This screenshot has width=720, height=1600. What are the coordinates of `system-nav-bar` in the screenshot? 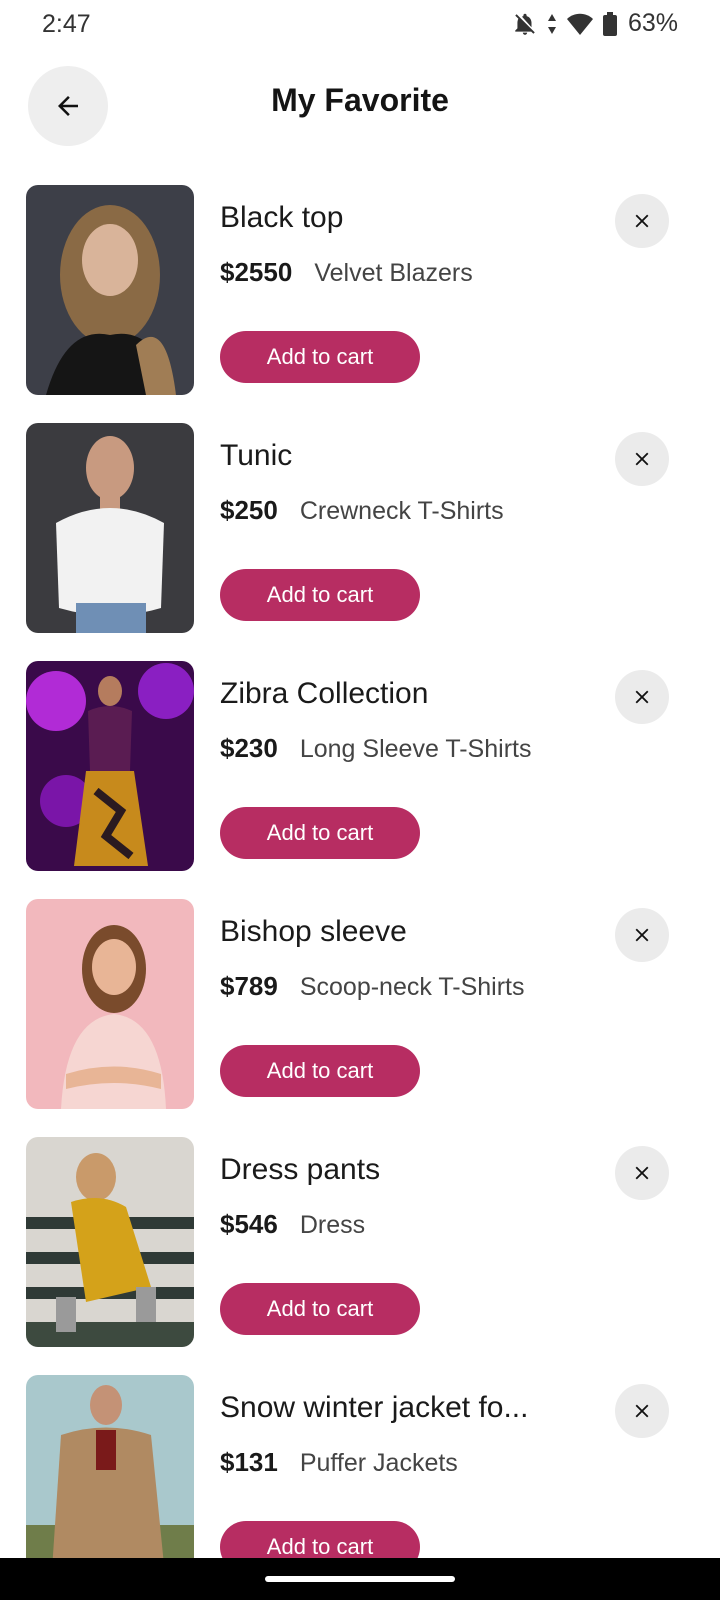 It's located at (360, 1579).